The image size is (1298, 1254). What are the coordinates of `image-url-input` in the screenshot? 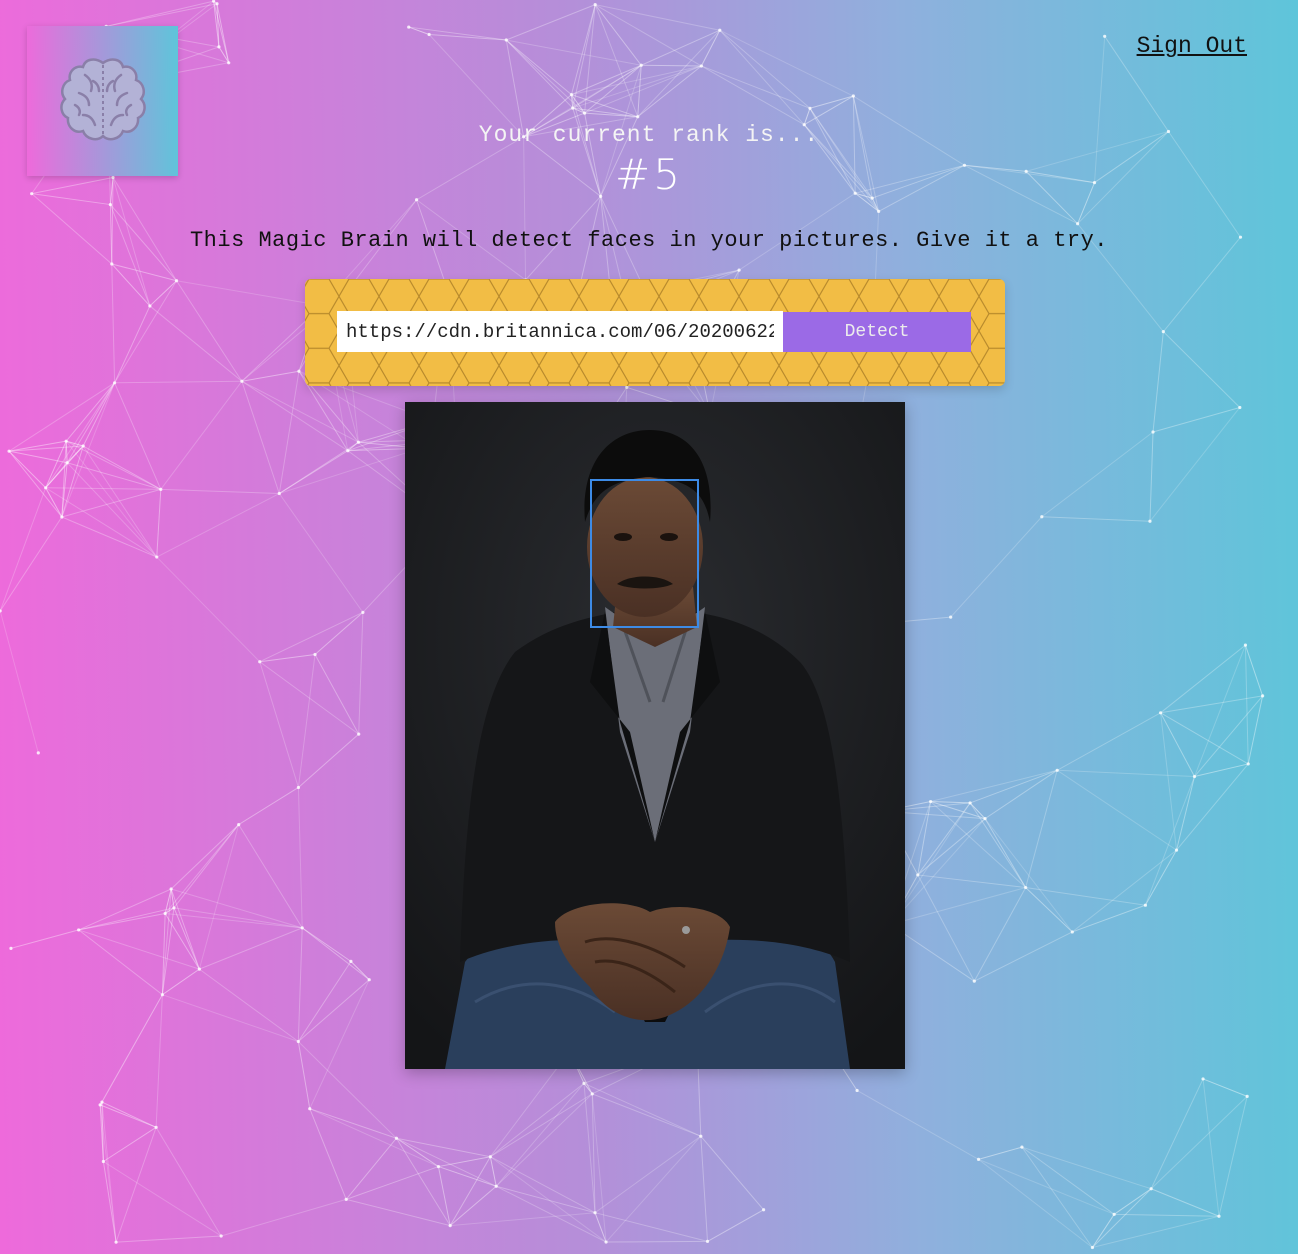 It's located at (560, 331).